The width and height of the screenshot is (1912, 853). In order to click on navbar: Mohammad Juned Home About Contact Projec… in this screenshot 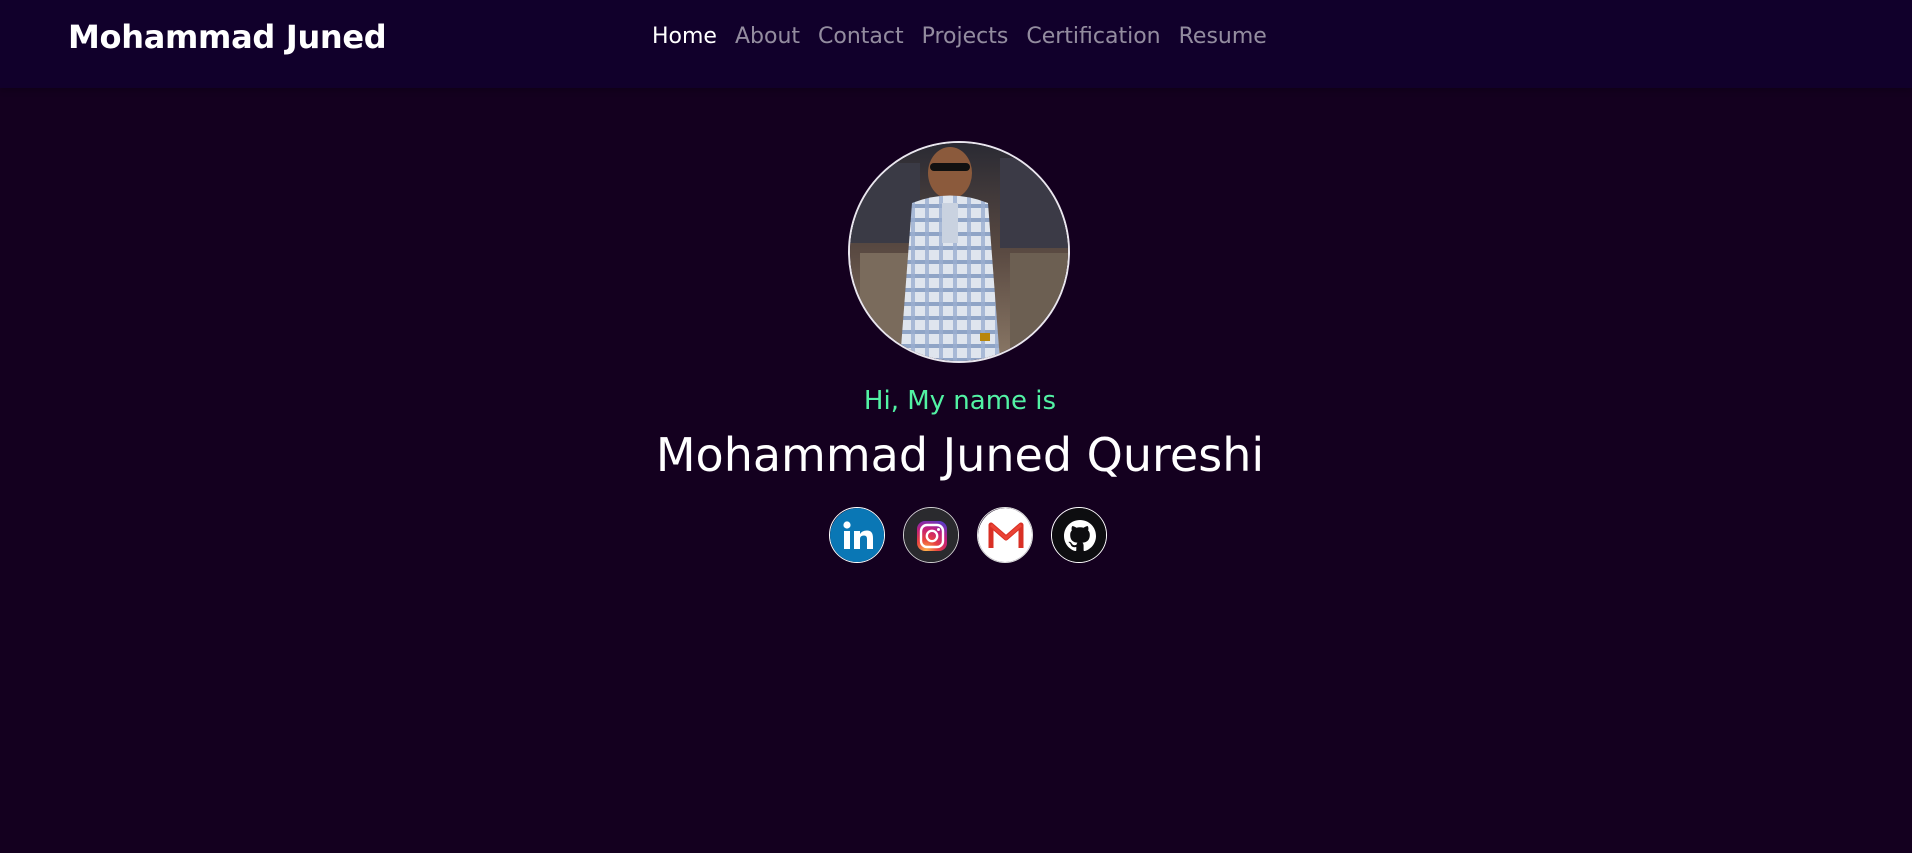, I will do `click(956, 44)`.